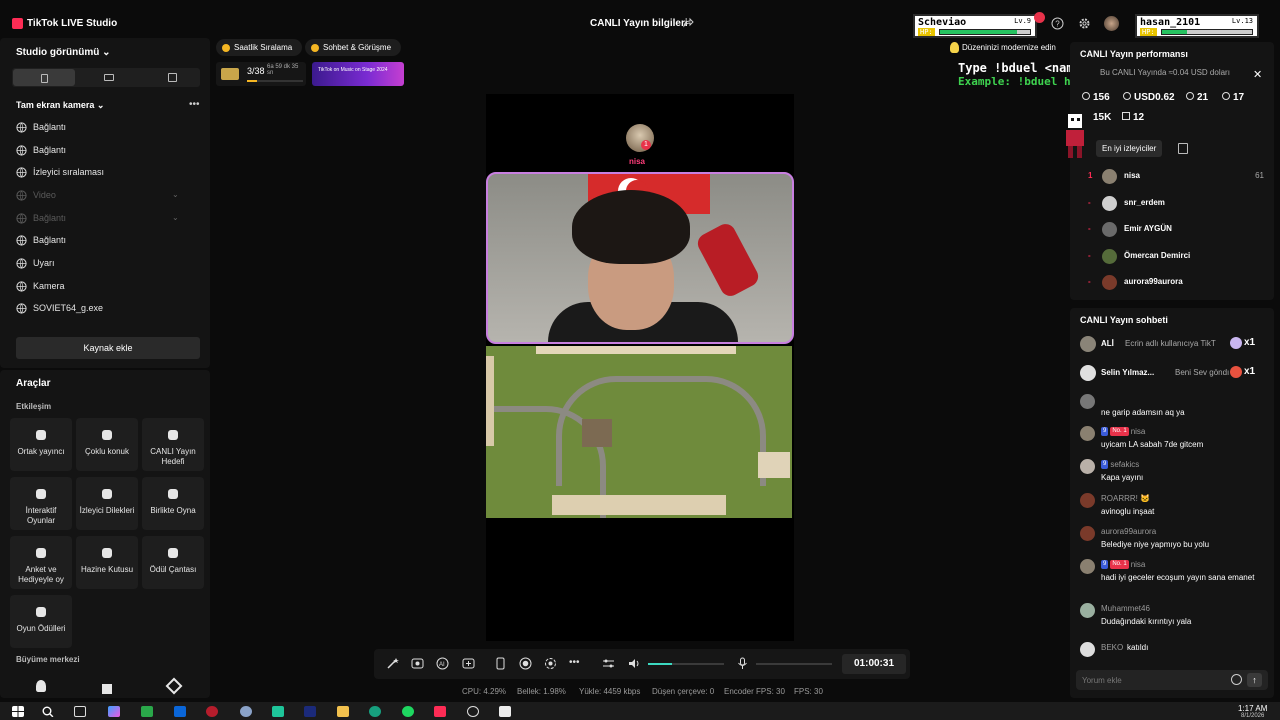 The width and height of the screenshot is (1280, 720). Describe the element at coordinates (44, 77) in the screenshot. I see `portrait-tab` at that location.